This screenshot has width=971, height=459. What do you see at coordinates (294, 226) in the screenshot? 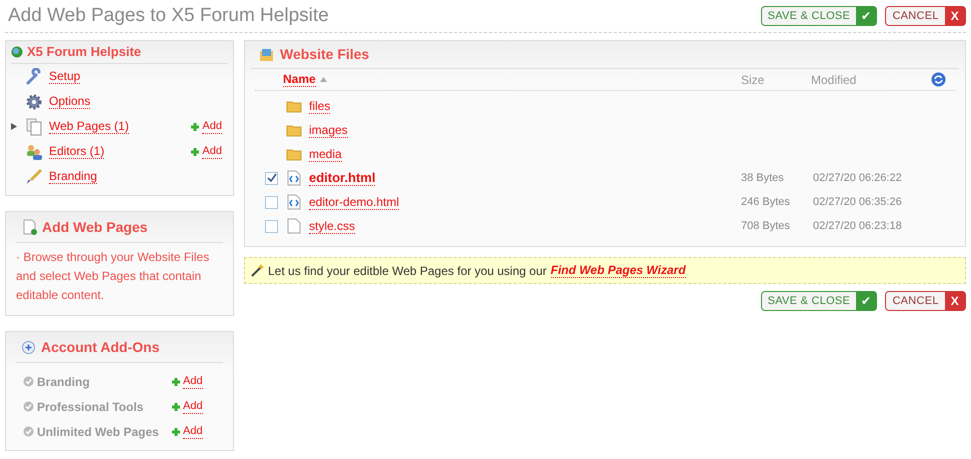
I see `file-icon` at bounding box center [294, 226].